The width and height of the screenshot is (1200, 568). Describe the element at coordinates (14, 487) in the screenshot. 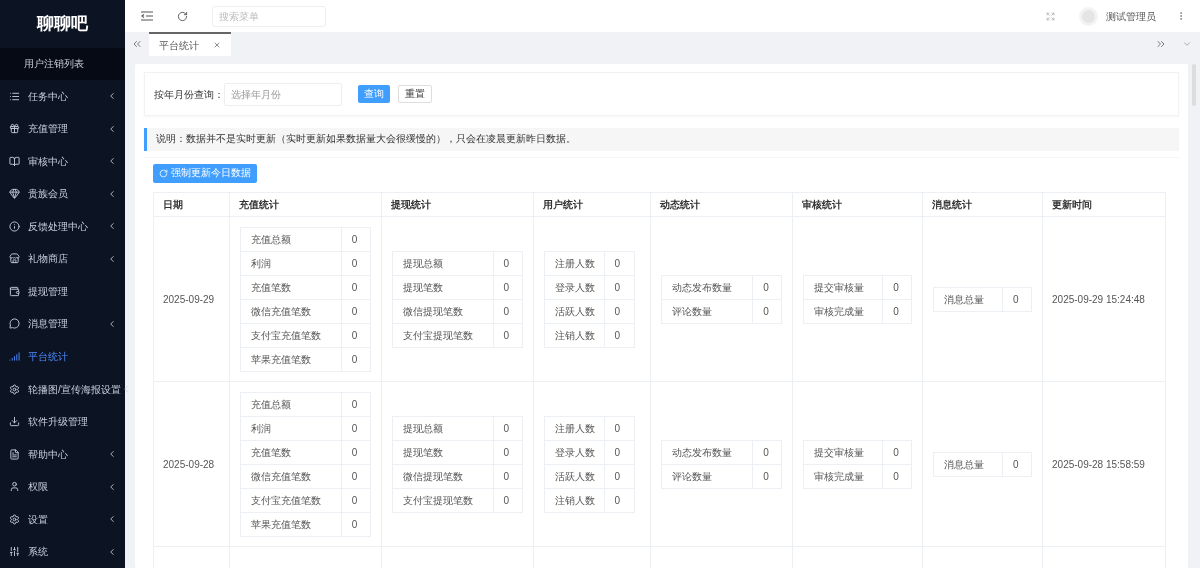

I see `user-icon` at that location.